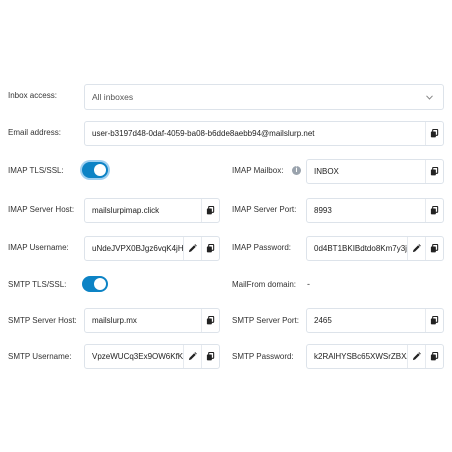 This screenshot has width=452, height=452. I want to click on imap-password-label: IMAP Password:, so click(261, 247).